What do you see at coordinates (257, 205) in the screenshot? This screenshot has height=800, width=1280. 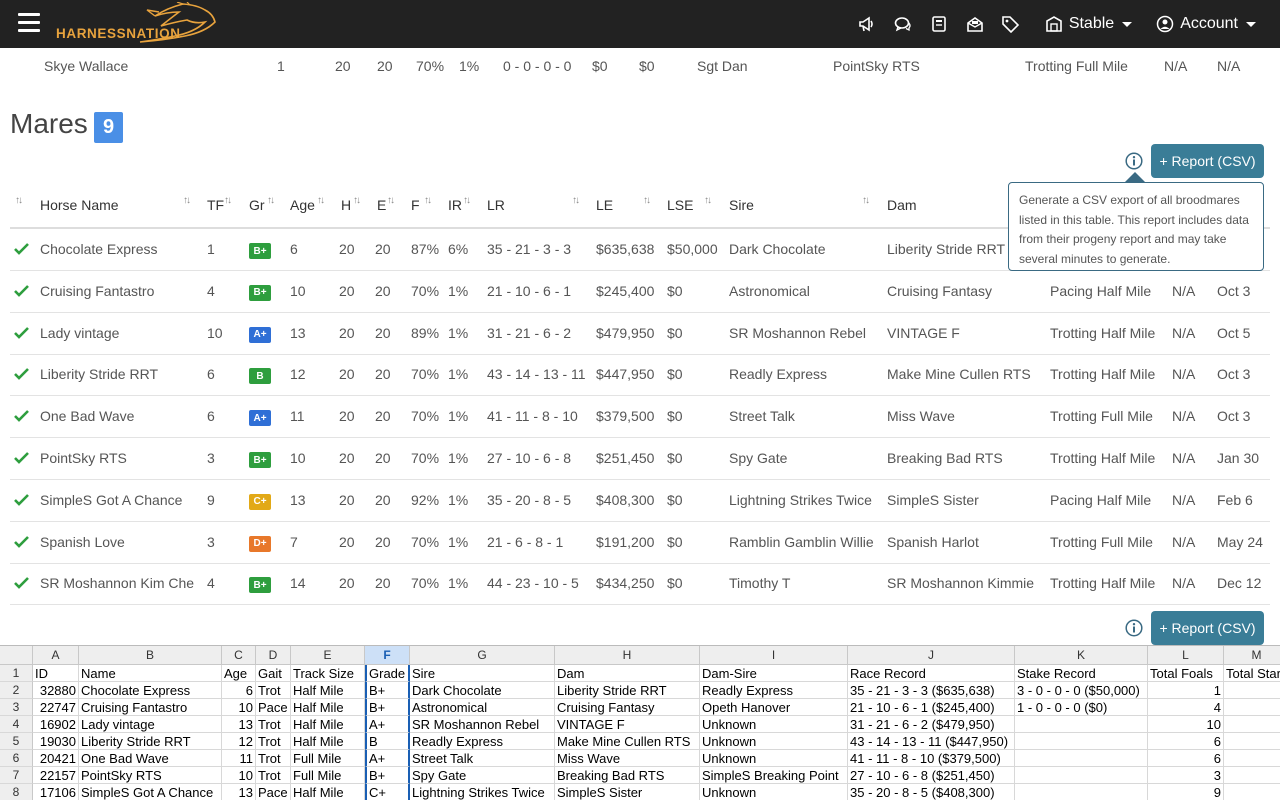 I see `col-gr: Gr` at bounding box center [257, 205].